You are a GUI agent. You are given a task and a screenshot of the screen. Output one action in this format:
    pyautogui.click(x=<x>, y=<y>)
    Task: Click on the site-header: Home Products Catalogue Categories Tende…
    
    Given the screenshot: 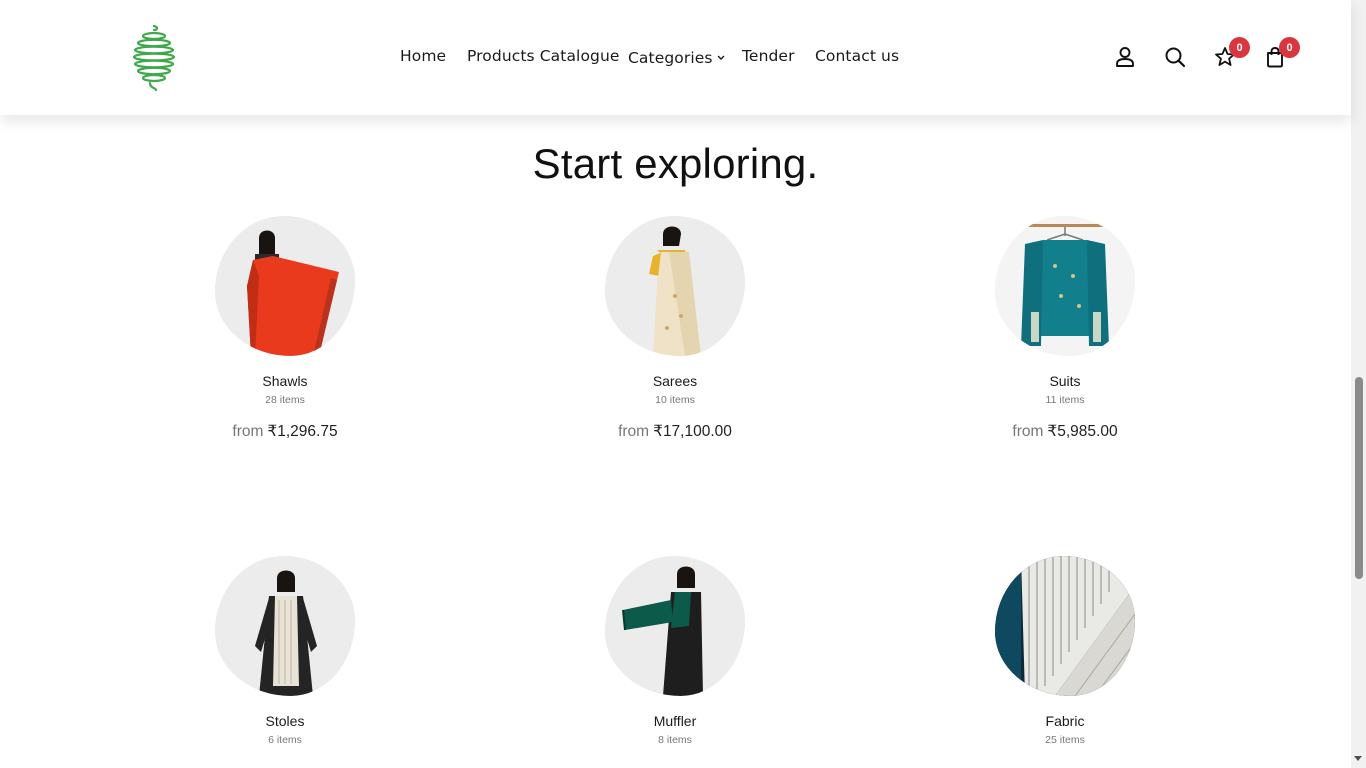 What is the action you would take?
    pyautogui.click(x=675, y=57)
    